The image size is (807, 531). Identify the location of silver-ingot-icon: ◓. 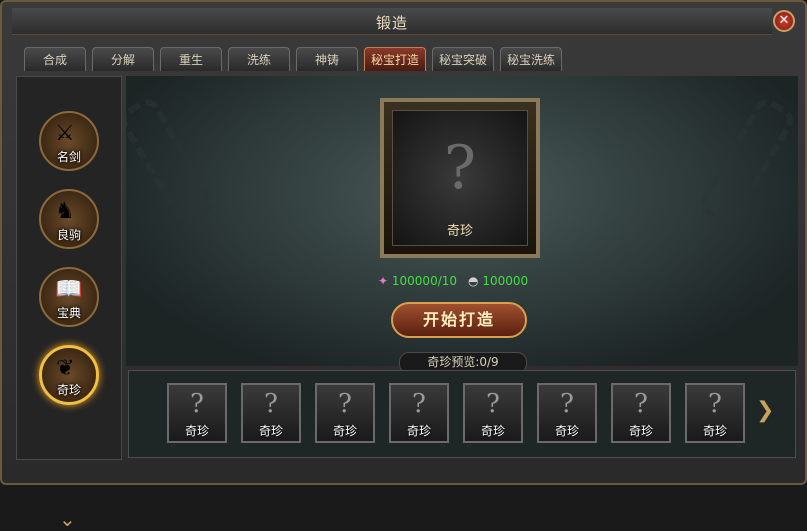
(473, 281).